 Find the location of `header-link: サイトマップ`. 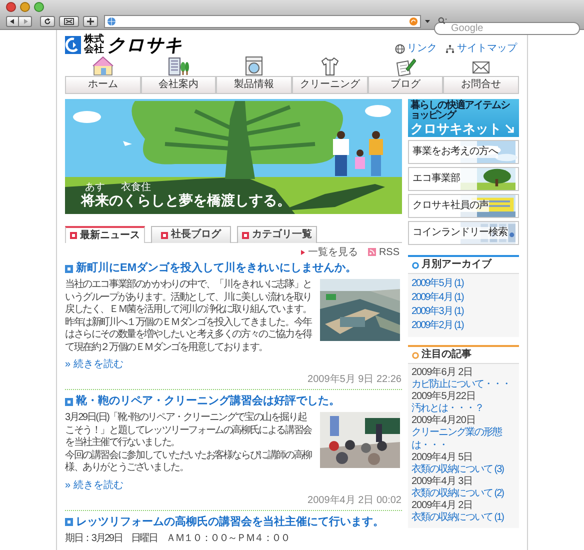

header-link: サイトマップ is located at coordinates (487, 49).